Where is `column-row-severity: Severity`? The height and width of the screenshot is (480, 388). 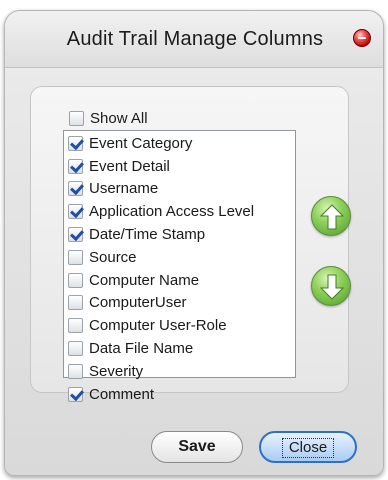 column-row-severity: Severity is located at coordinates (179, 371).